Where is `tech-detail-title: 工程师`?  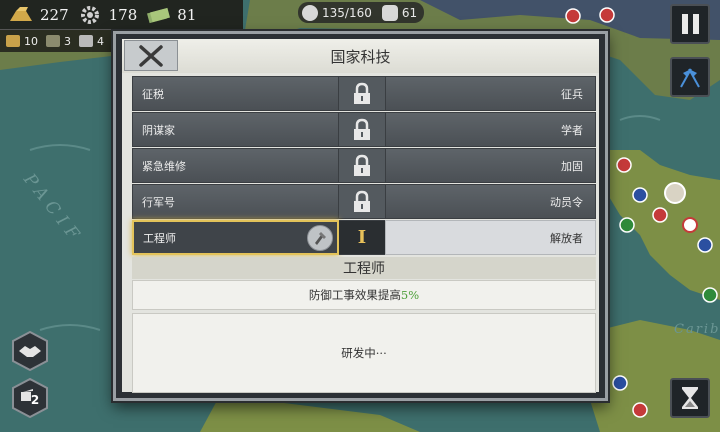 tech-detail-title: 工程师 is located at coordinates (364, 268).